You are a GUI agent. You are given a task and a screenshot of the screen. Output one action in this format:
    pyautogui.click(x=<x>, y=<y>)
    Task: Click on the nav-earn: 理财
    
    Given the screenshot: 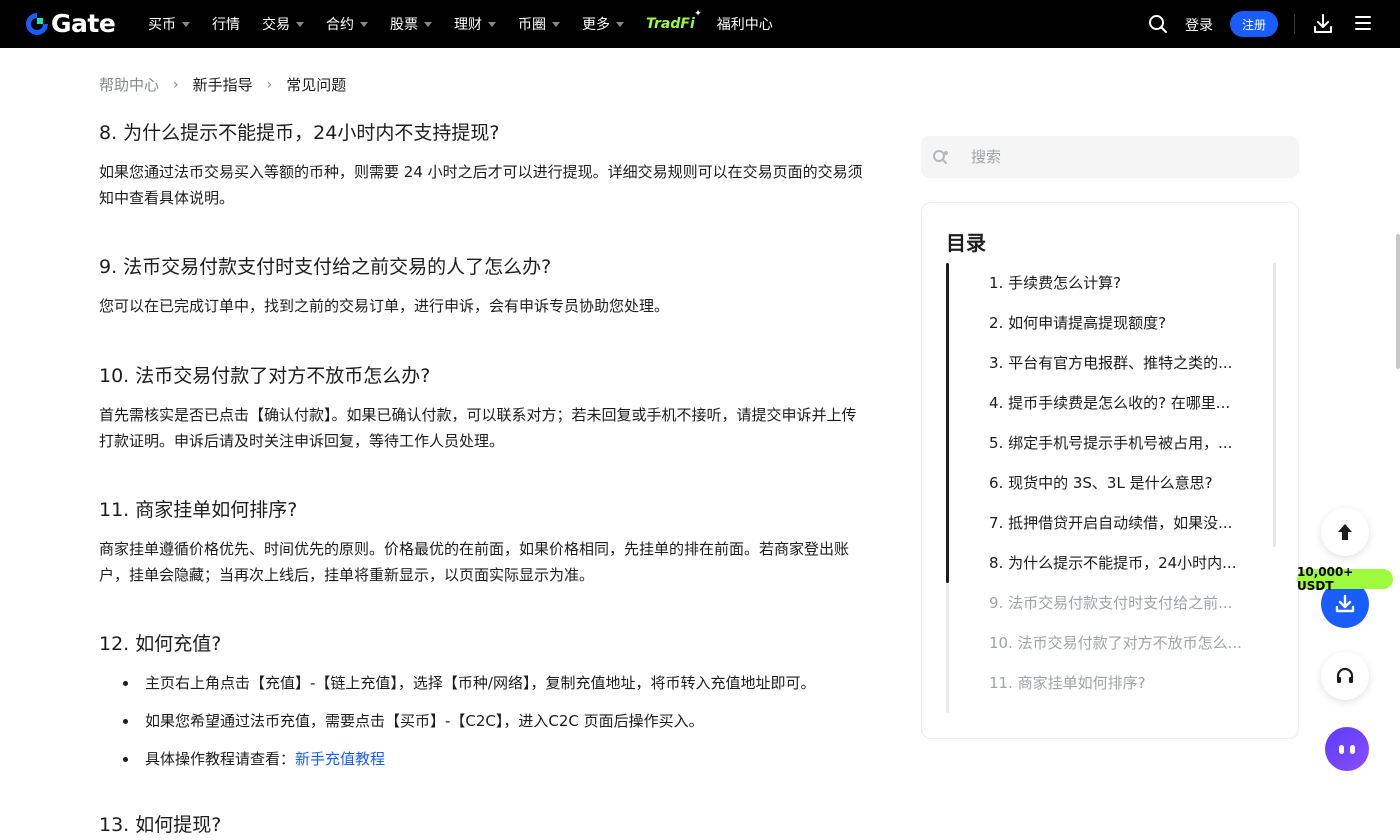 What is the action you would take?
    pyautogui.click(x=475, y=24)
    